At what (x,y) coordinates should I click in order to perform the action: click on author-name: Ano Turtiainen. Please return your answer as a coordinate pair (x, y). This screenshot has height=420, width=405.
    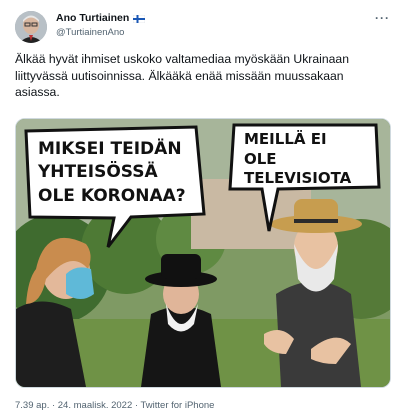
    Looking at the image, I should click on (92, 18).